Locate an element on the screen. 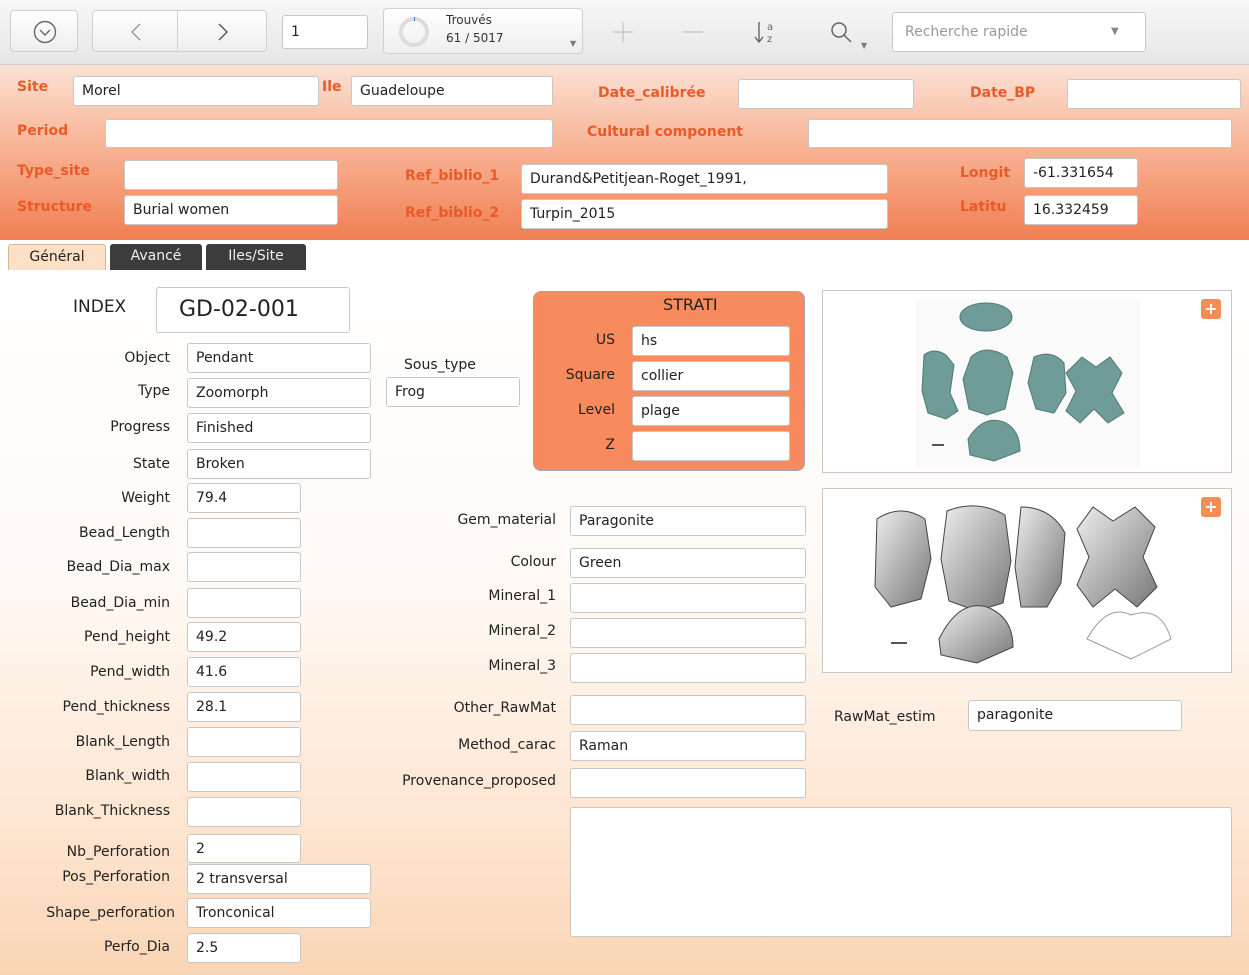  record-number-input: 1 is located at coordinates (325, 32).